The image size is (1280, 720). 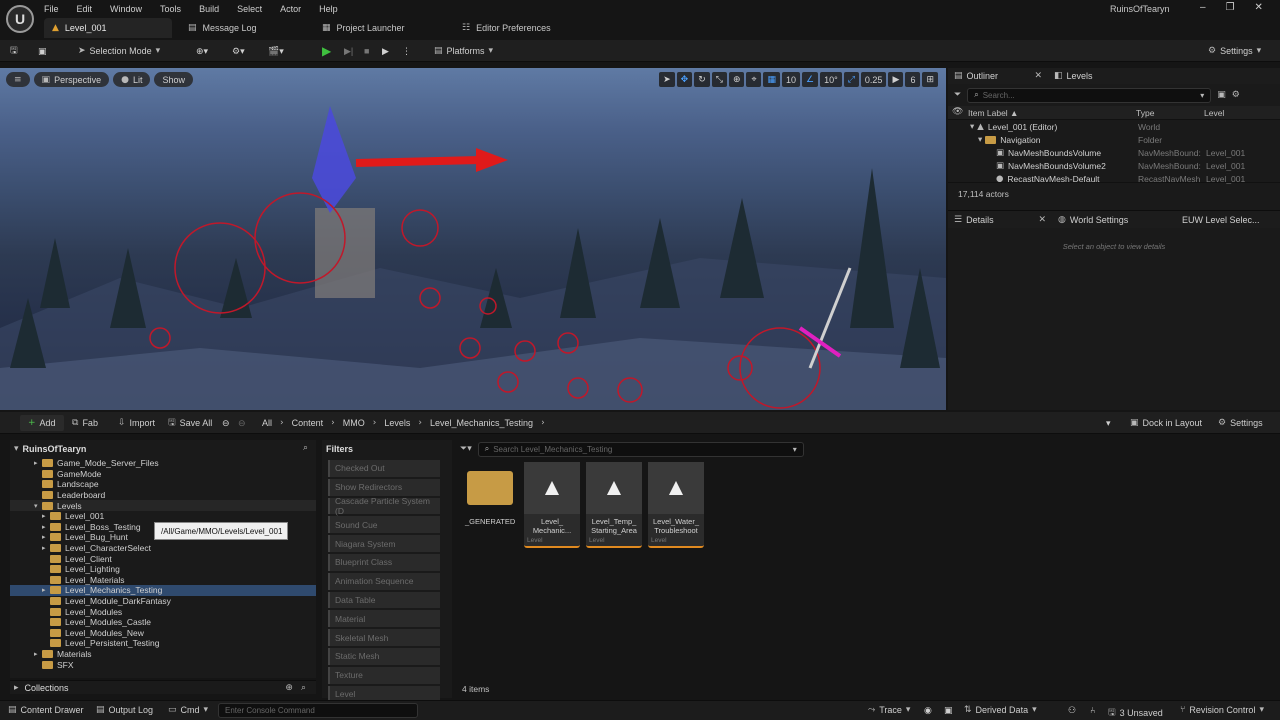 I want to click on blueprint-icon: ⚙▾, so click(x=238, y=51).